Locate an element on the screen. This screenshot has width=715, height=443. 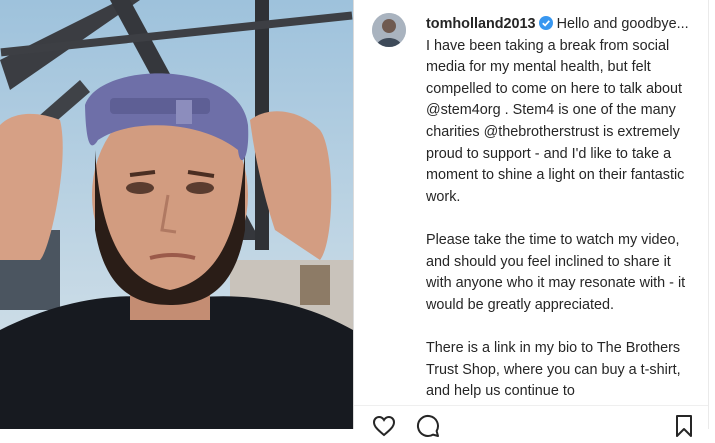
heart-icon is located at coordinates (384, 426).